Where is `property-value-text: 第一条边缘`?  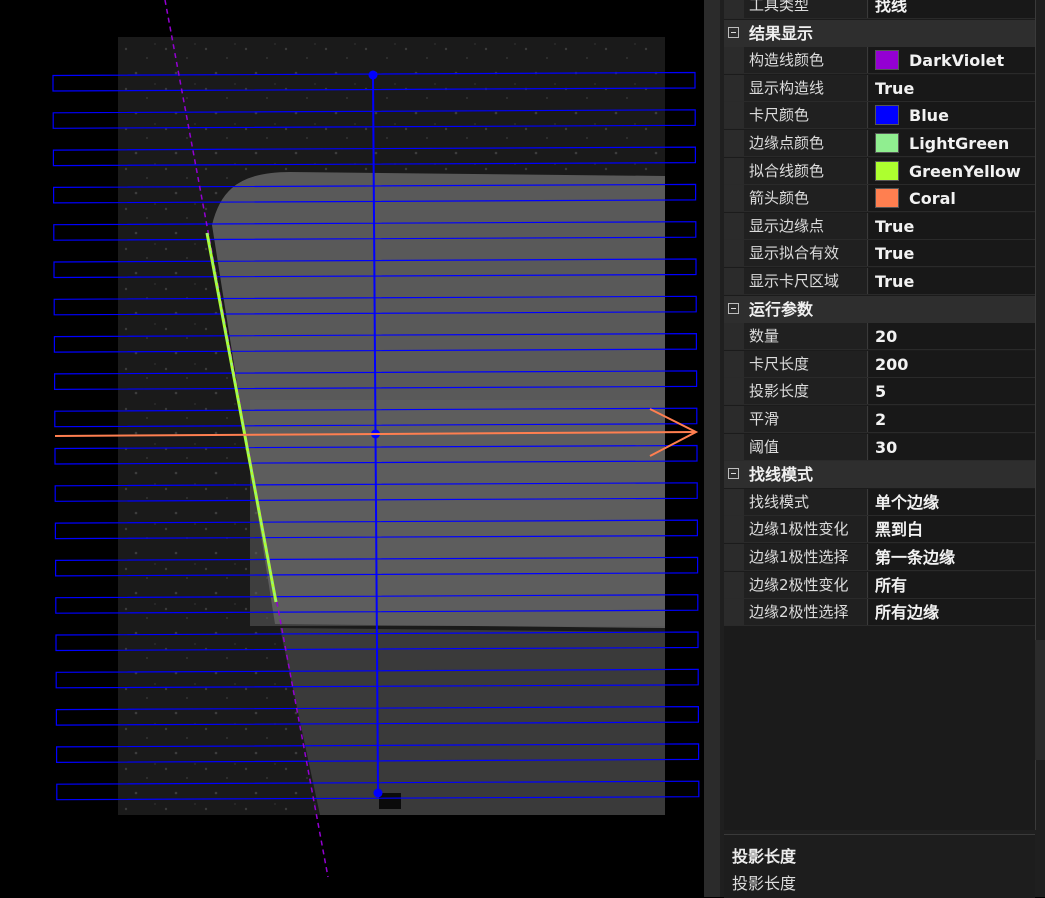 property-value-text: 第一条边缘 is located at coordinates (915, 557).